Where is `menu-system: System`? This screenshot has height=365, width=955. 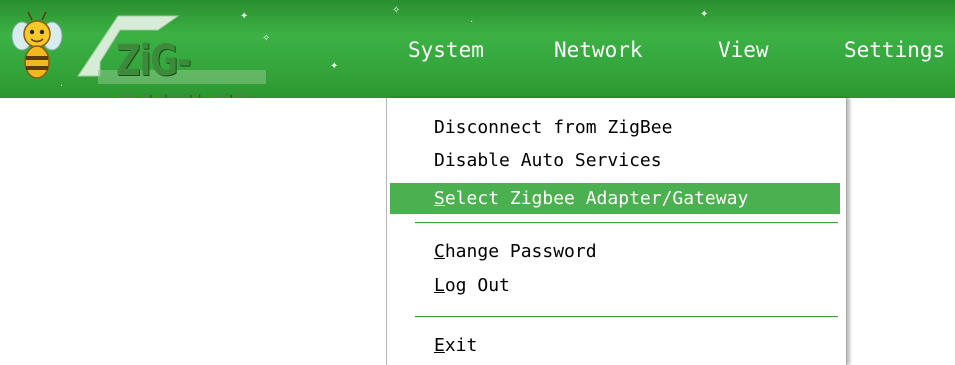
menu-system: System is located at coordinates (446, 58).